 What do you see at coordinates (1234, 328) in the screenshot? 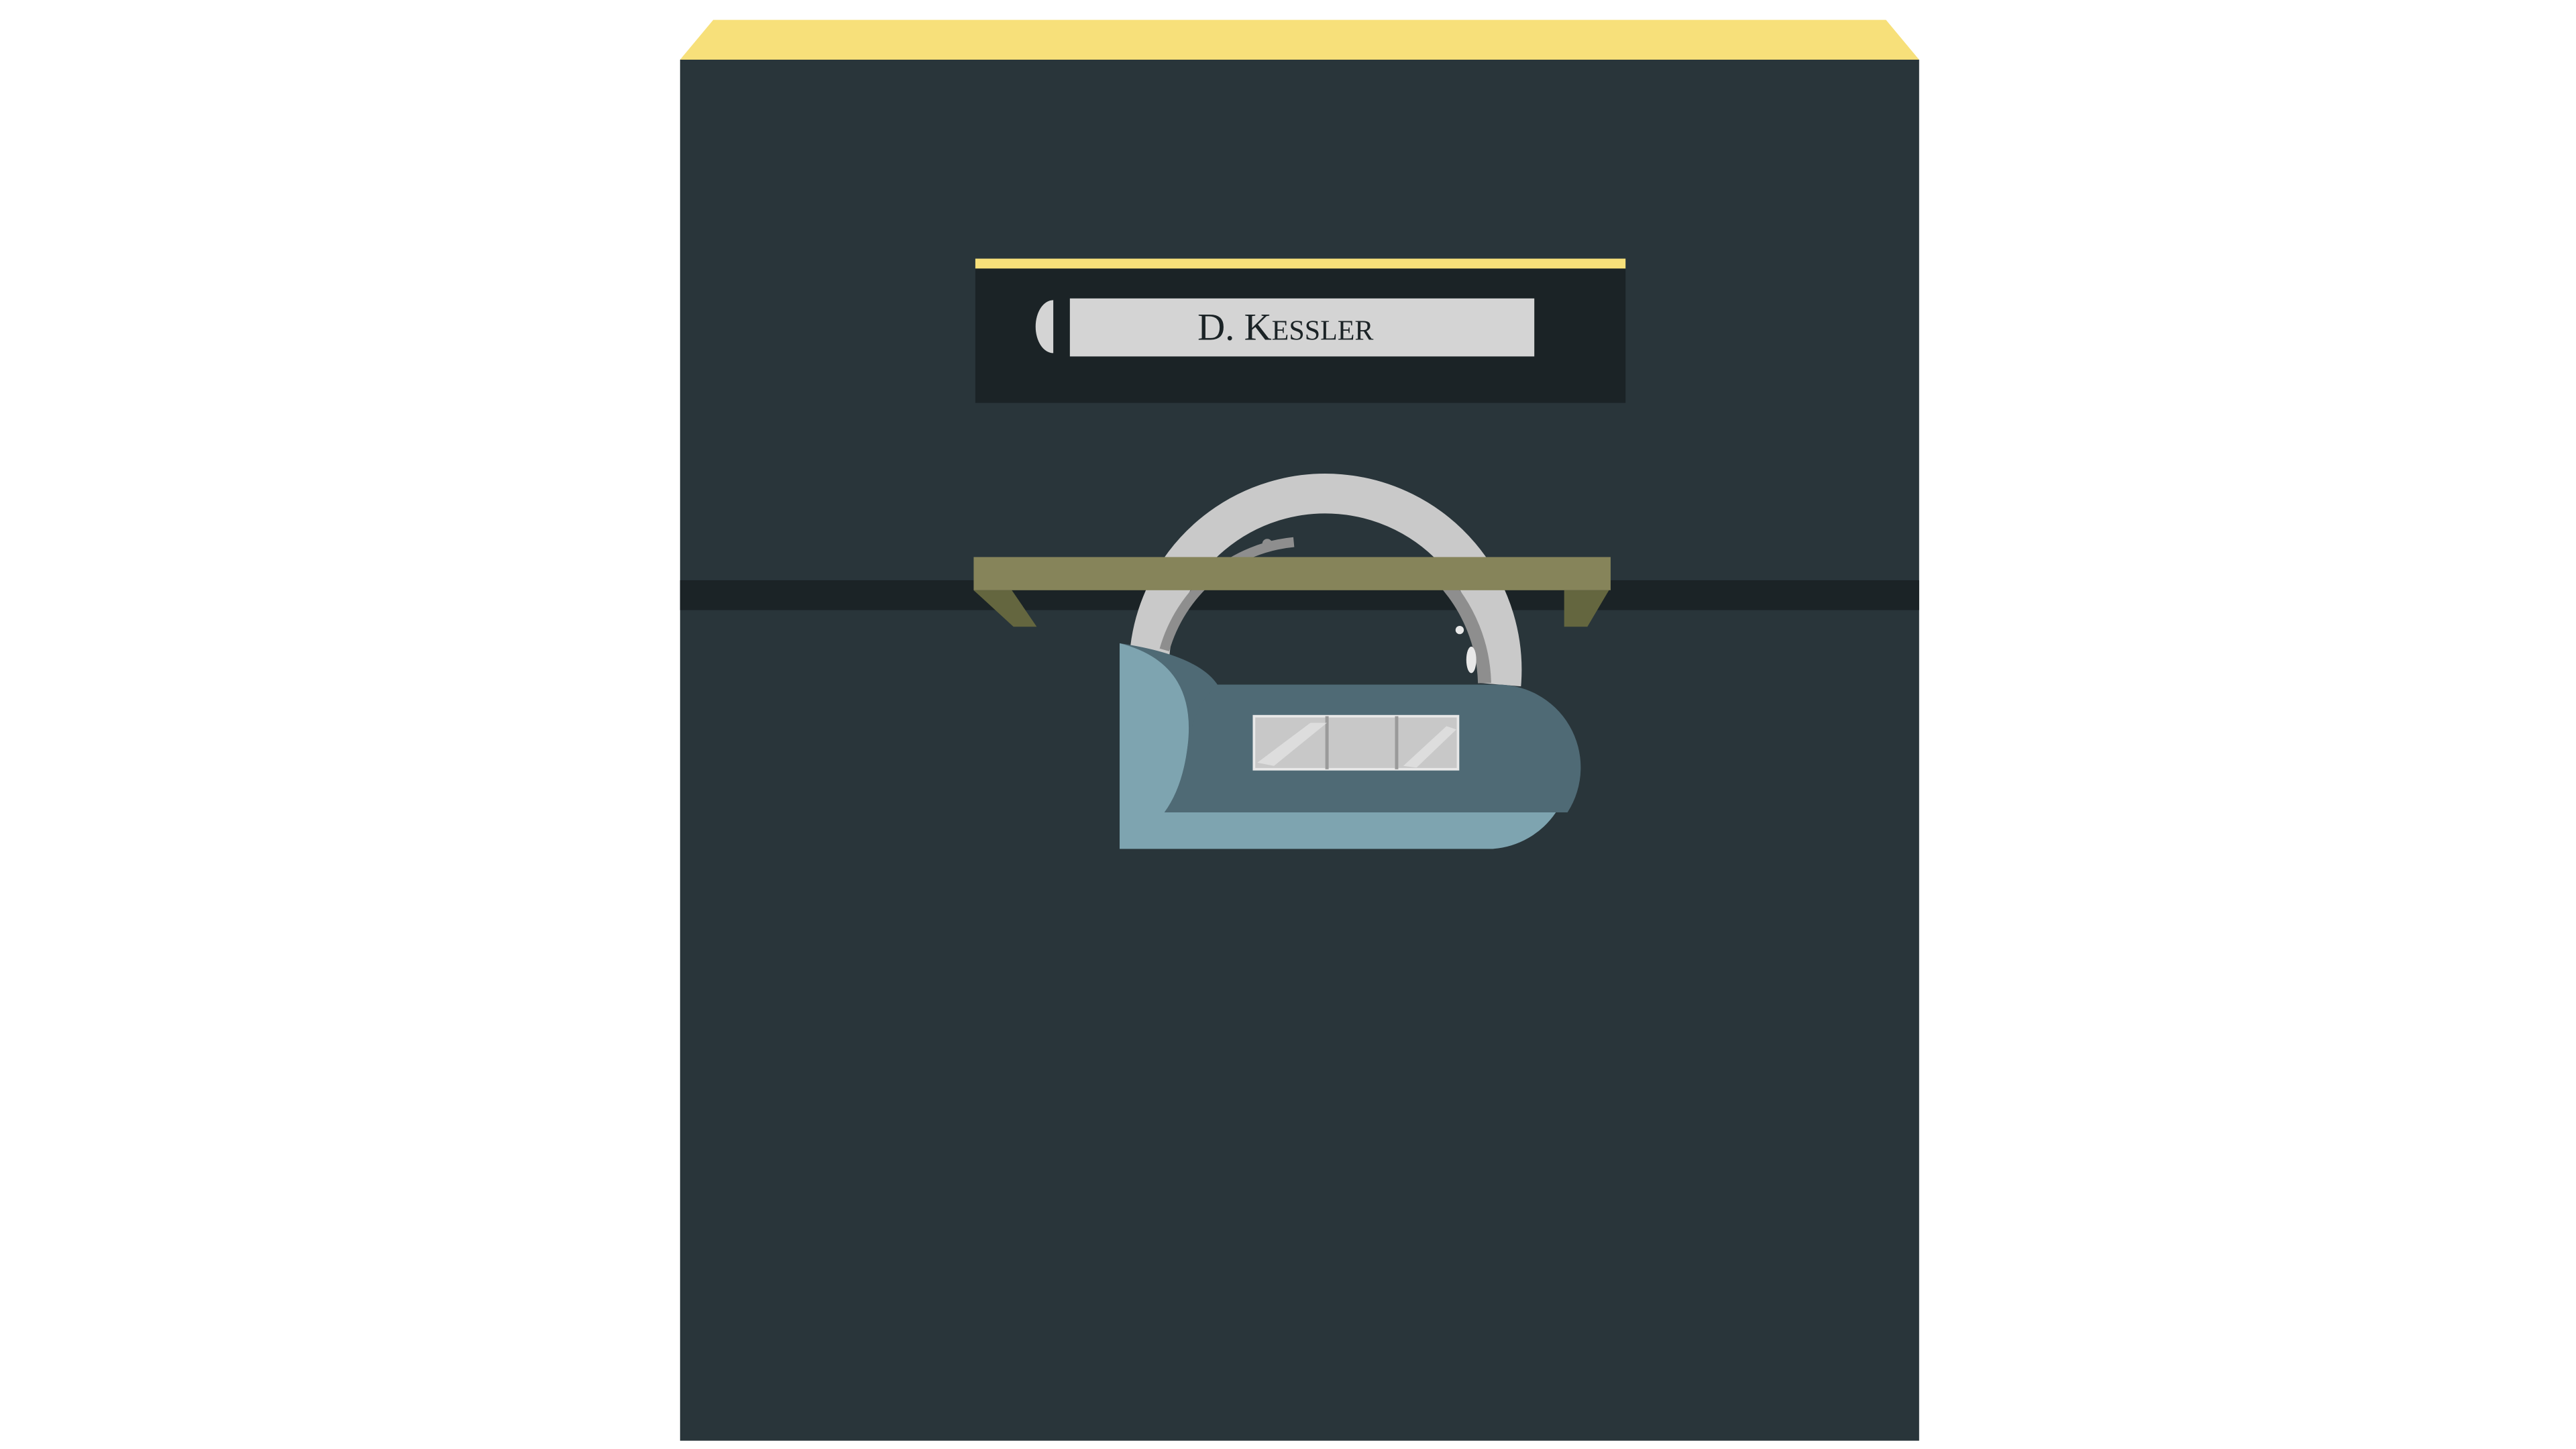
I see `nameplate-name-initial: D. K` at bounding box center [1234, 328].